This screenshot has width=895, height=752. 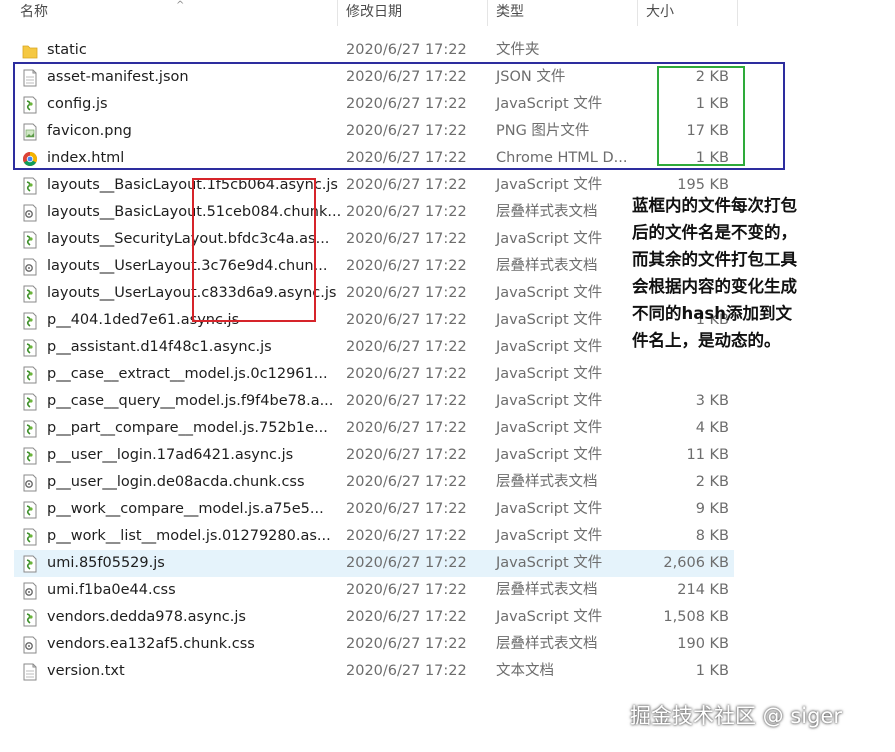 What do you see at coordinates (714, 232) in the screenshot?
I see `annotation-line: 后的文件名是不变的，` at bounding box center [714, 232].